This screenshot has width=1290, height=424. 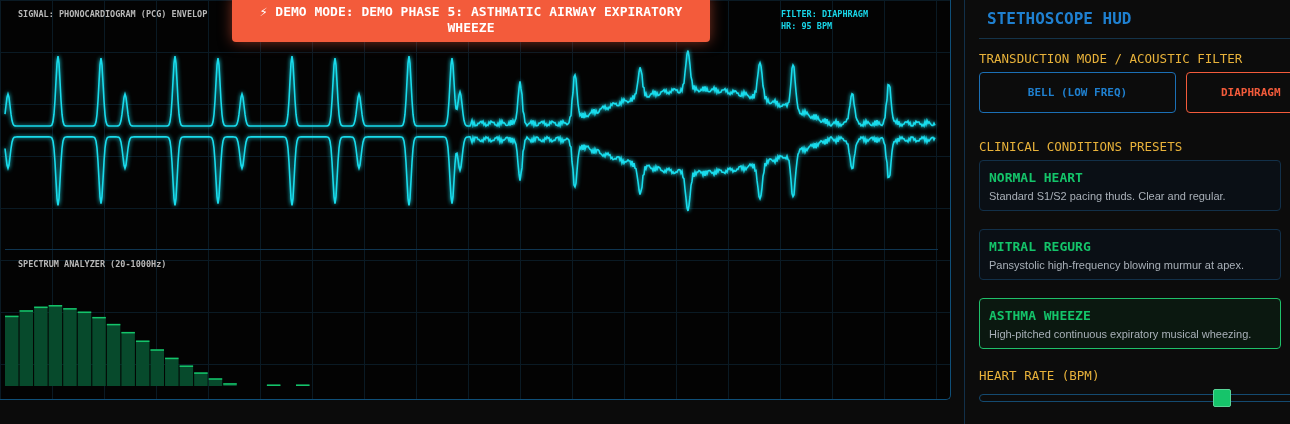 I want to click on section-label: TRANSDUCTION MODE / ACOUSTIC FILTER, so click(x=1111, y=58).